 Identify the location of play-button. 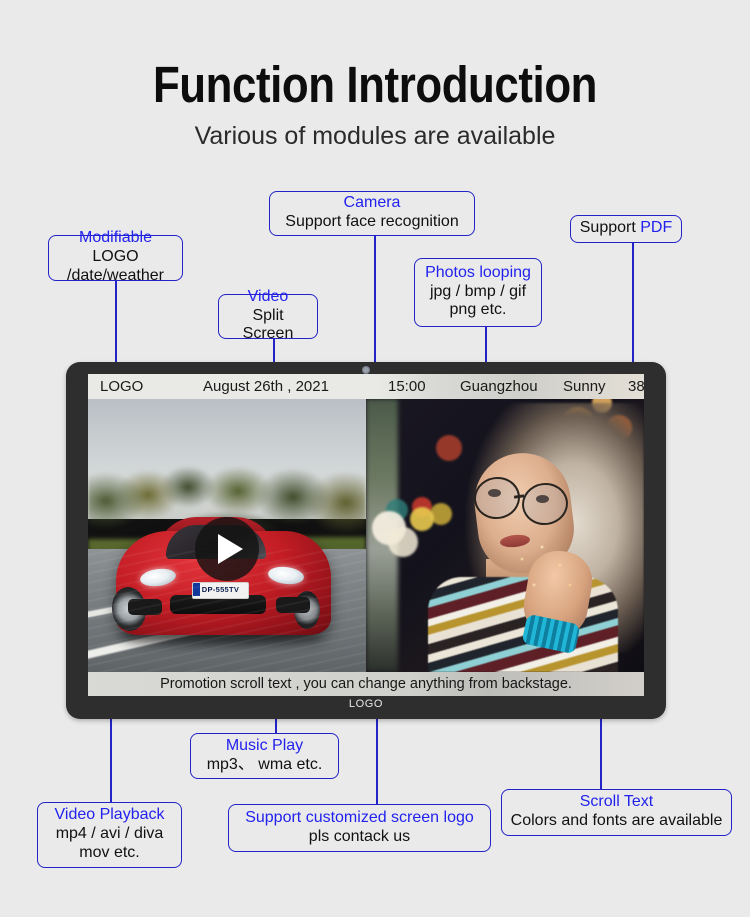
(227, 549).